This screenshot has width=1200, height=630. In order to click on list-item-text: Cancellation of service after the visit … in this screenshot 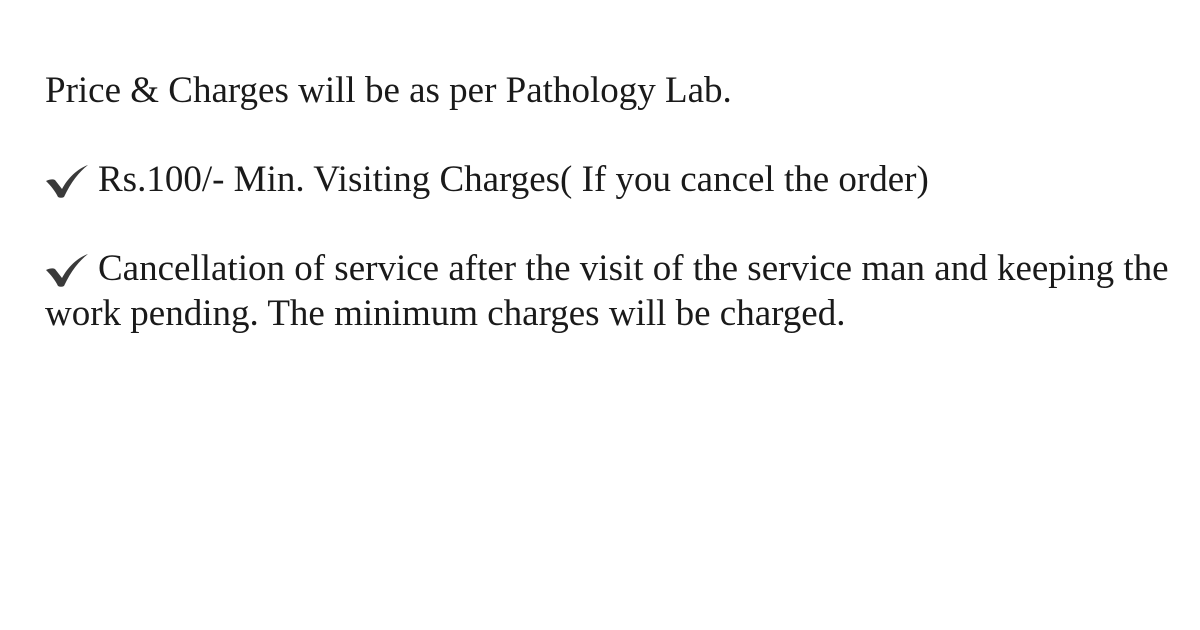, I will do `click(607, 291)`.